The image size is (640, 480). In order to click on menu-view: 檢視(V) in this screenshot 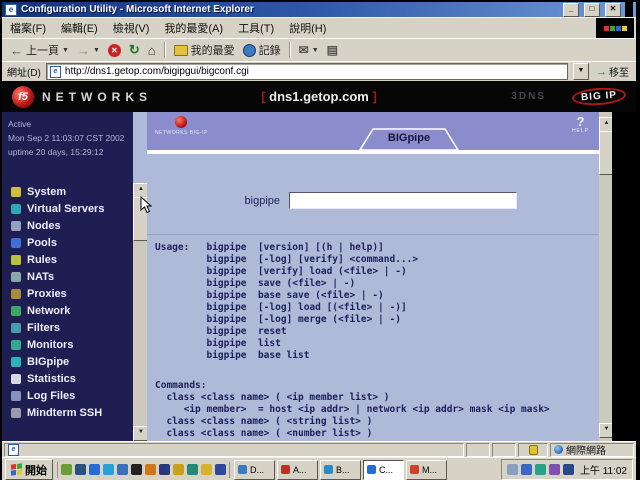, I will do `click(131, 28)`.